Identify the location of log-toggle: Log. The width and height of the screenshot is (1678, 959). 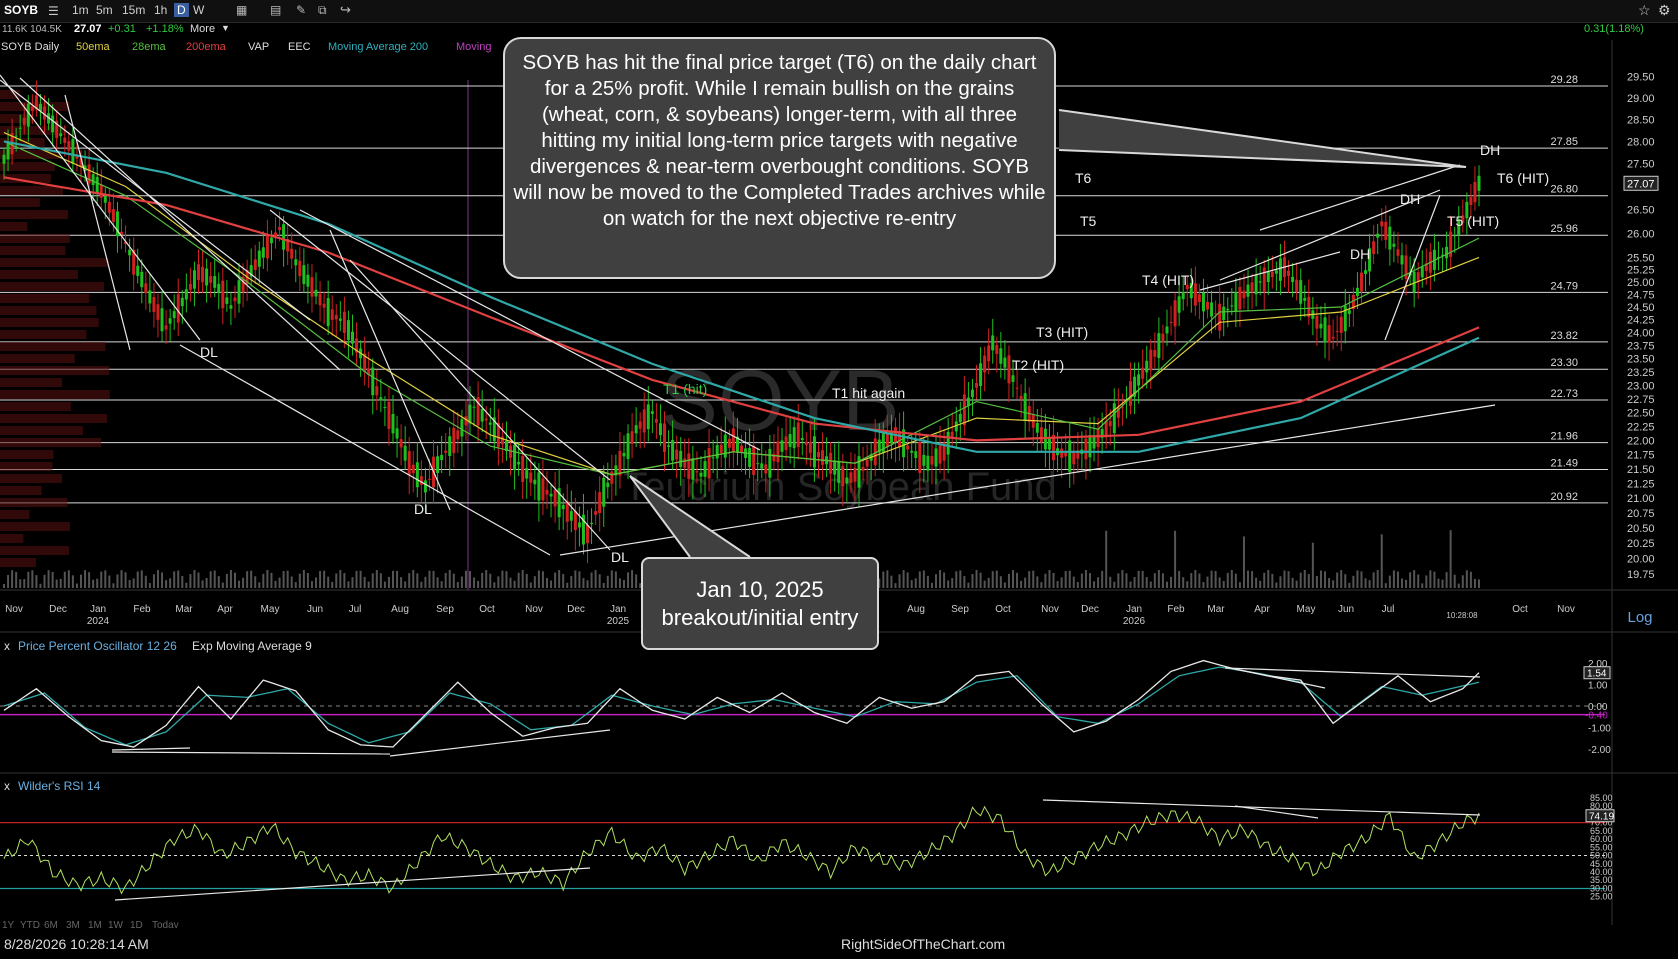
(1639, 617).